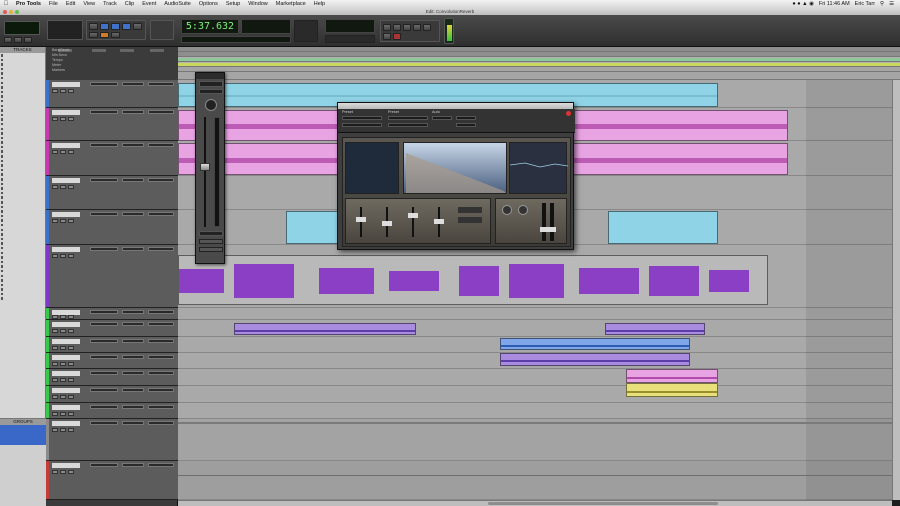  Describe the element at coordinates (672, 390) in the screenshot. I see `audio-clip-yellow` at that location.